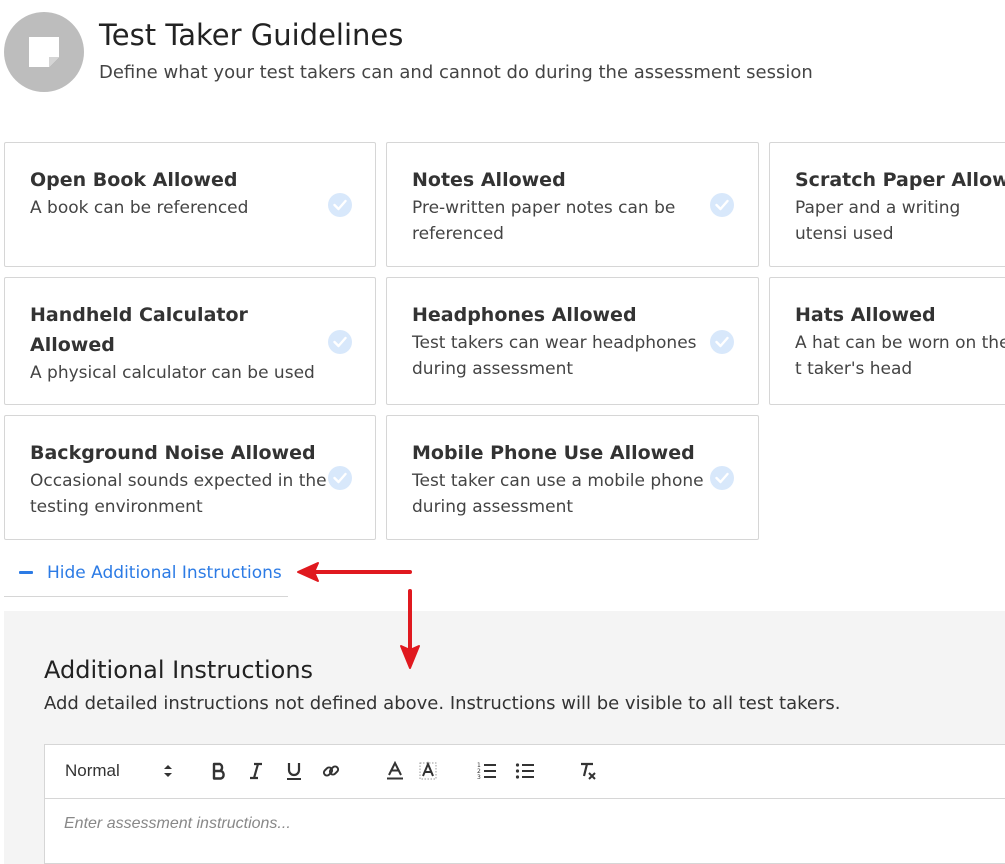  What do you see at coordinates (900, 180) in the screenshot?
I see `card-title: Scratch Paper Allowe` at bounding box center [900, 180].